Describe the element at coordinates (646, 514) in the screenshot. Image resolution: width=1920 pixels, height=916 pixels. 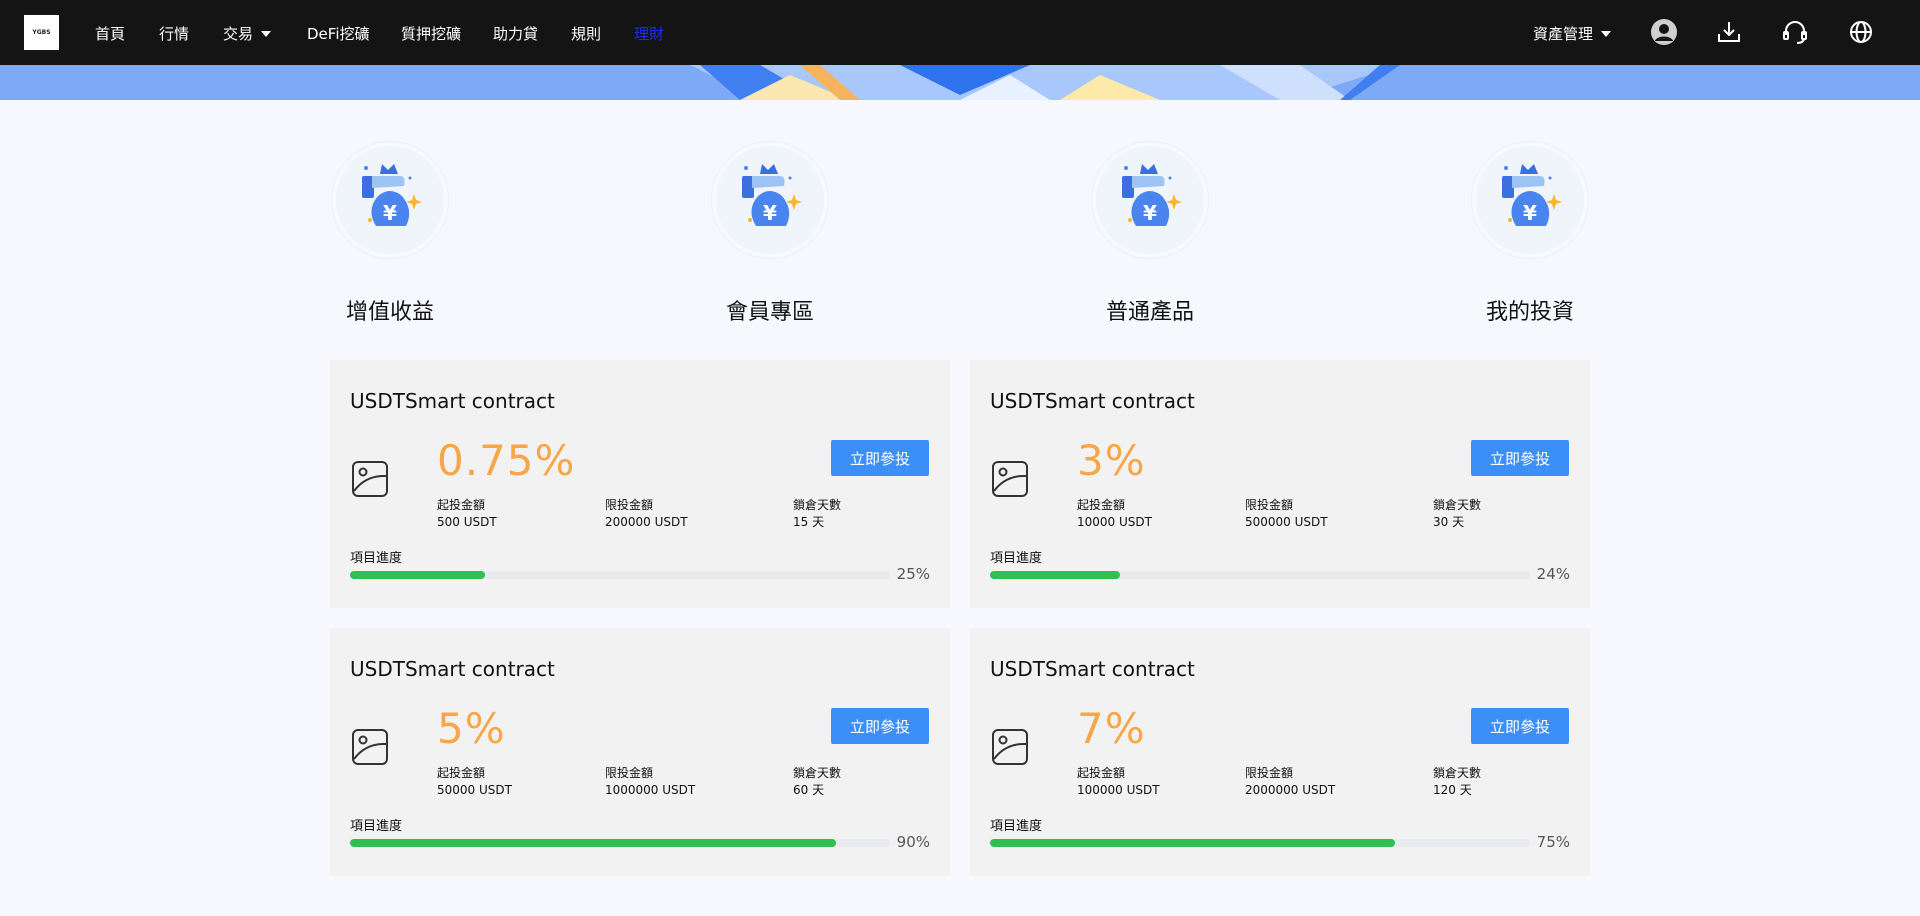
I see `max-invest-stat: 限投金額 200000 USDT` at that location.